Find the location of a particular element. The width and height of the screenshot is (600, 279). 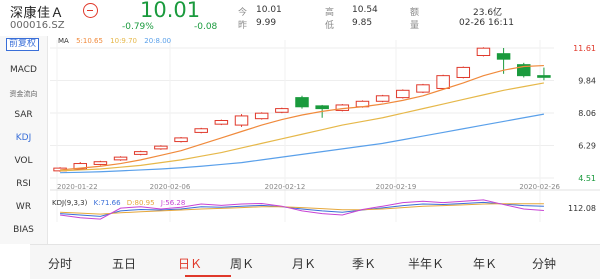

indicator-sidebar: MACD 资金流向 SAR KDJ VOL RSI WR BIAS is located at coordinates (24, 140).